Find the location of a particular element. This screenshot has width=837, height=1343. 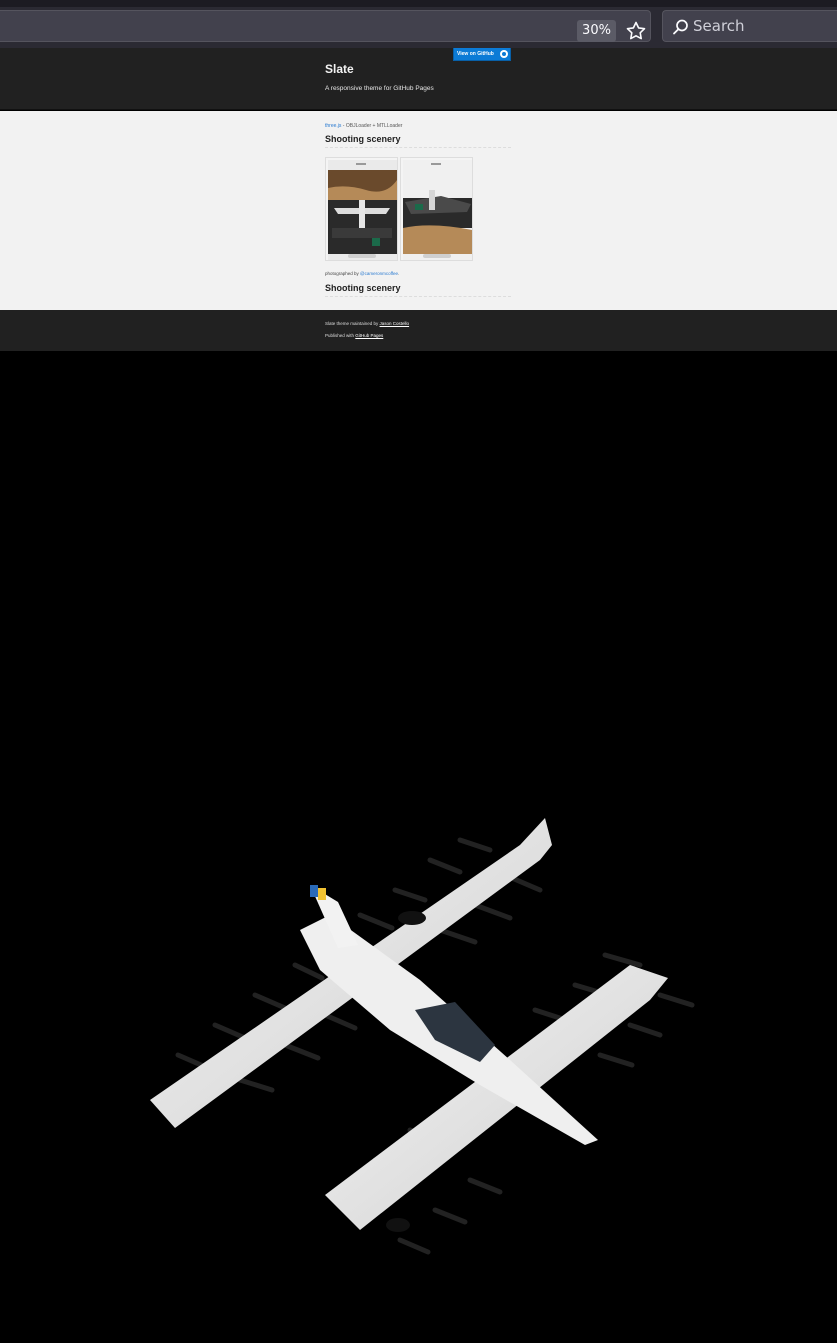

github-icon is located at coordinates (504, 54).